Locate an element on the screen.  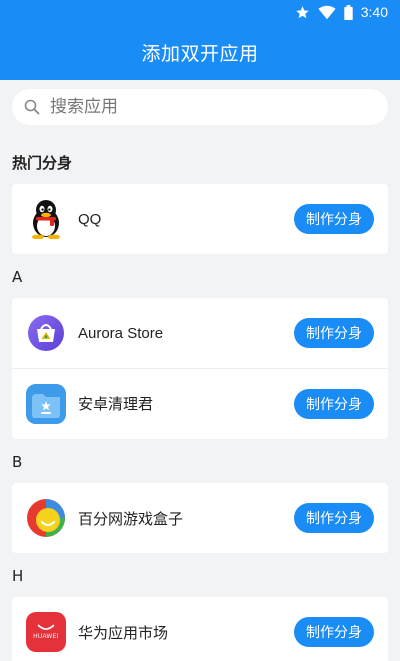
section-title-h: H is located at coordinates (18, 576).